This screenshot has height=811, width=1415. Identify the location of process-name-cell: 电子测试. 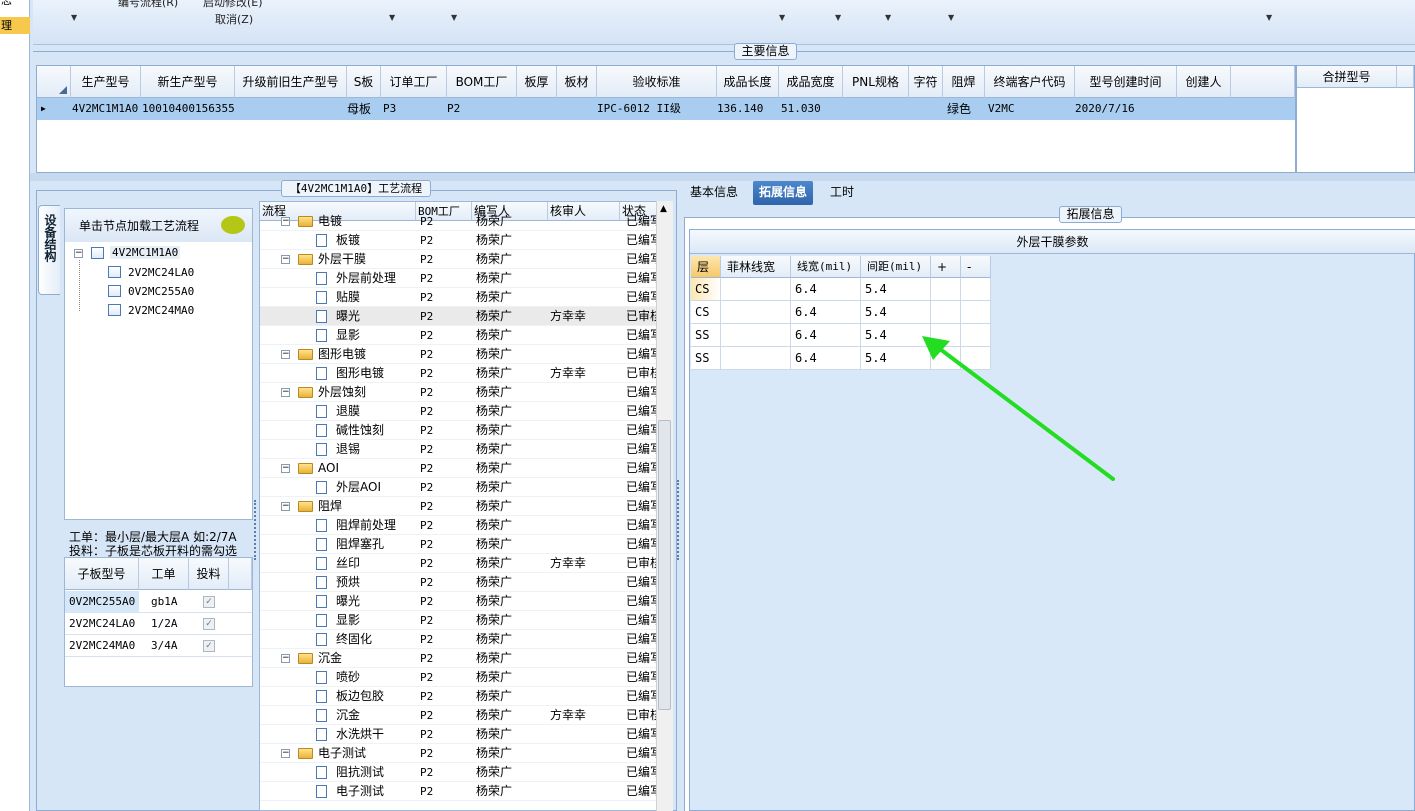
(360, 791).